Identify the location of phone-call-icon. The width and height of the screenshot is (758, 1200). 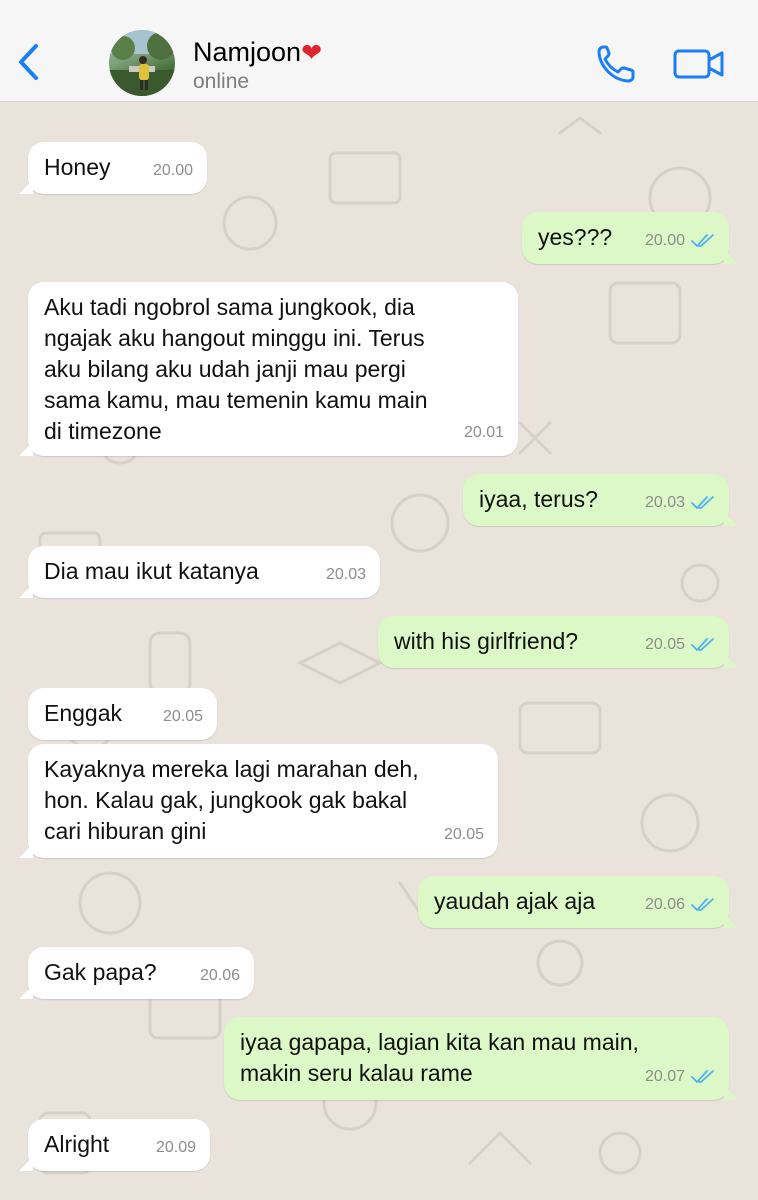
(616, 64).